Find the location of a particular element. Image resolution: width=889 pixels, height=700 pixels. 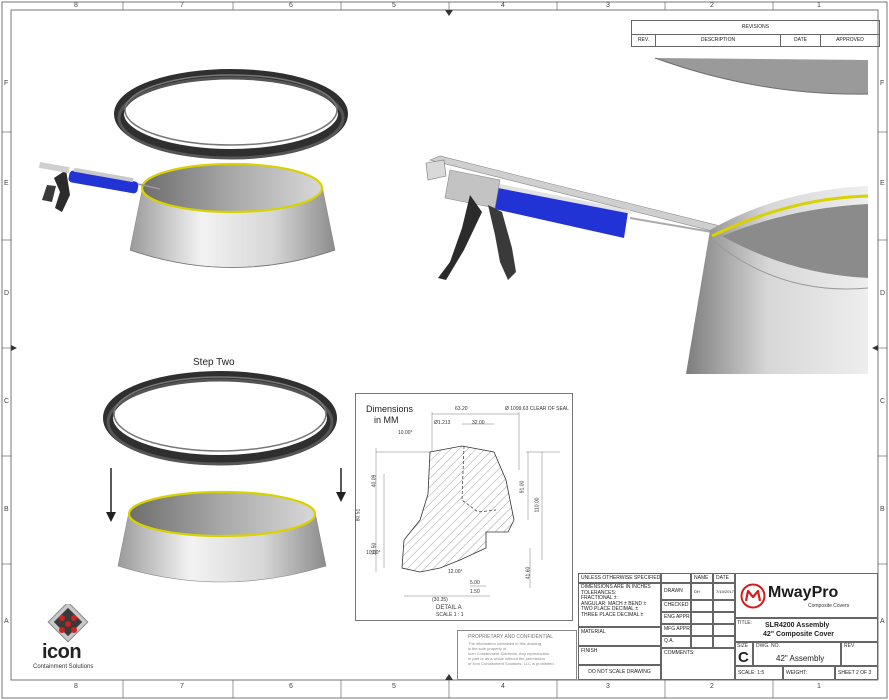

dim-6: 40.09 is located at coordinates (374, 481).